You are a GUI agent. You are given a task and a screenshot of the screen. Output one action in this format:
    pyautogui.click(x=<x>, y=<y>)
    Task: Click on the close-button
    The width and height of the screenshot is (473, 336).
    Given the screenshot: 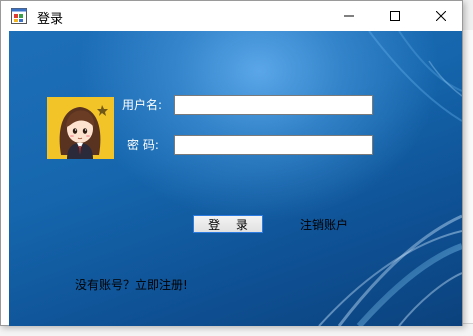 What is the action you would take?
    pyautogui.click(x=441, y=16)
    